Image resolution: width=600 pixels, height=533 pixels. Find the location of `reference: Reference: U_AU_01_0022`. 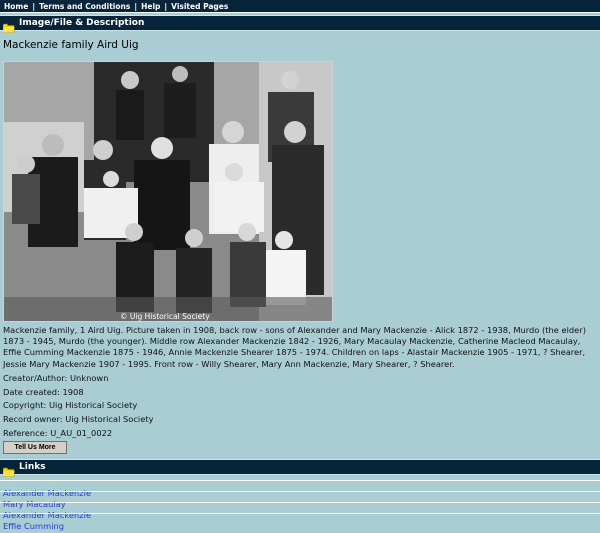

reference: Reference: U_AU_01_0022 is located at coordinates (58, 433).